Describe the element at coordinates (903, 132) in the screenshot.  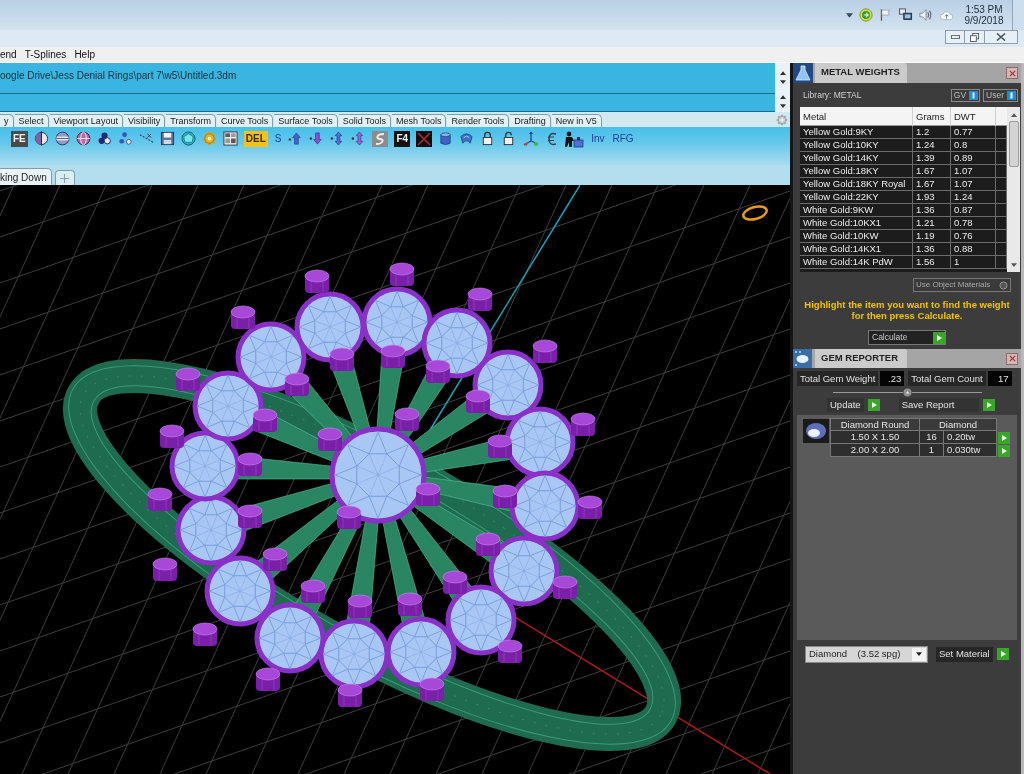
I see `table-row: Yellow Gold:9KY 1.2 0.77` at that location.